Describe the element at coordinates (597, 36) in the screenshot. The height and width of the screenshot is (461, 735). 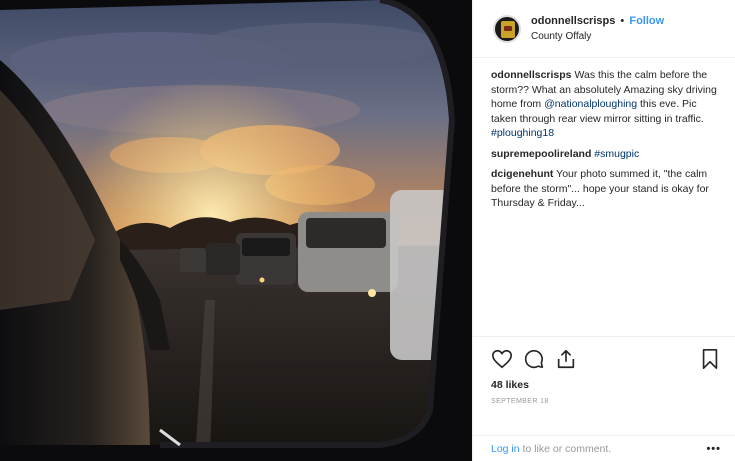
I see `location-link: County Offaly` at that location.